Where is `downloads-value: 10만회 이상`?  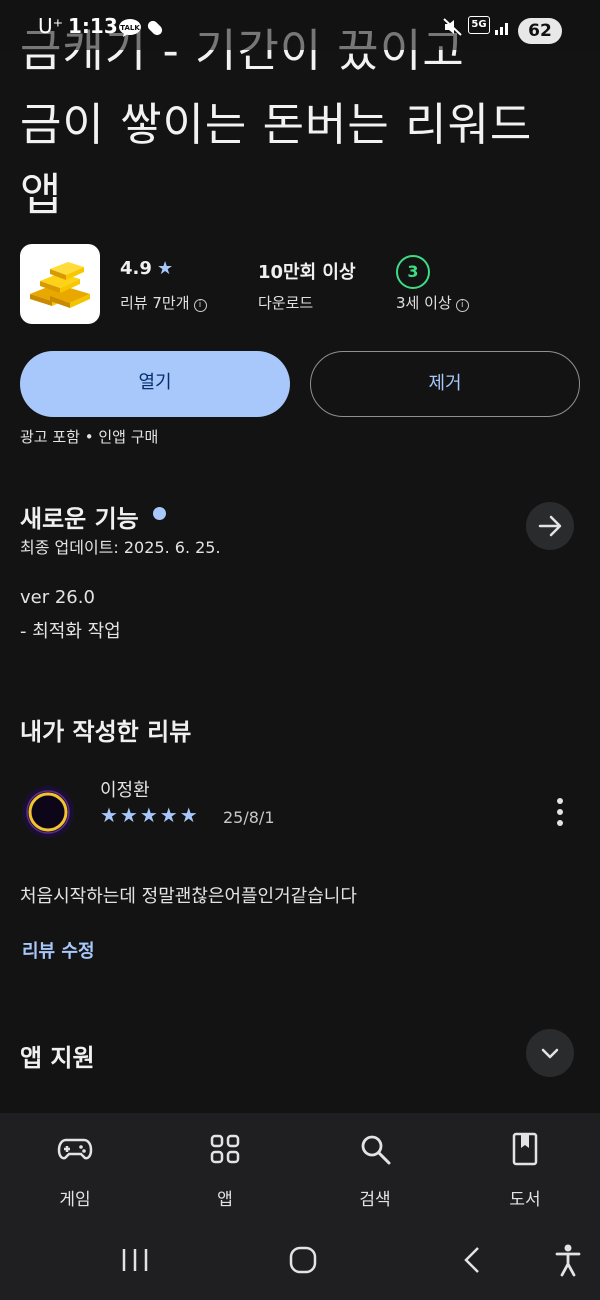
downloads-value: 10만회 이상 is located at coordinates (307, 272).